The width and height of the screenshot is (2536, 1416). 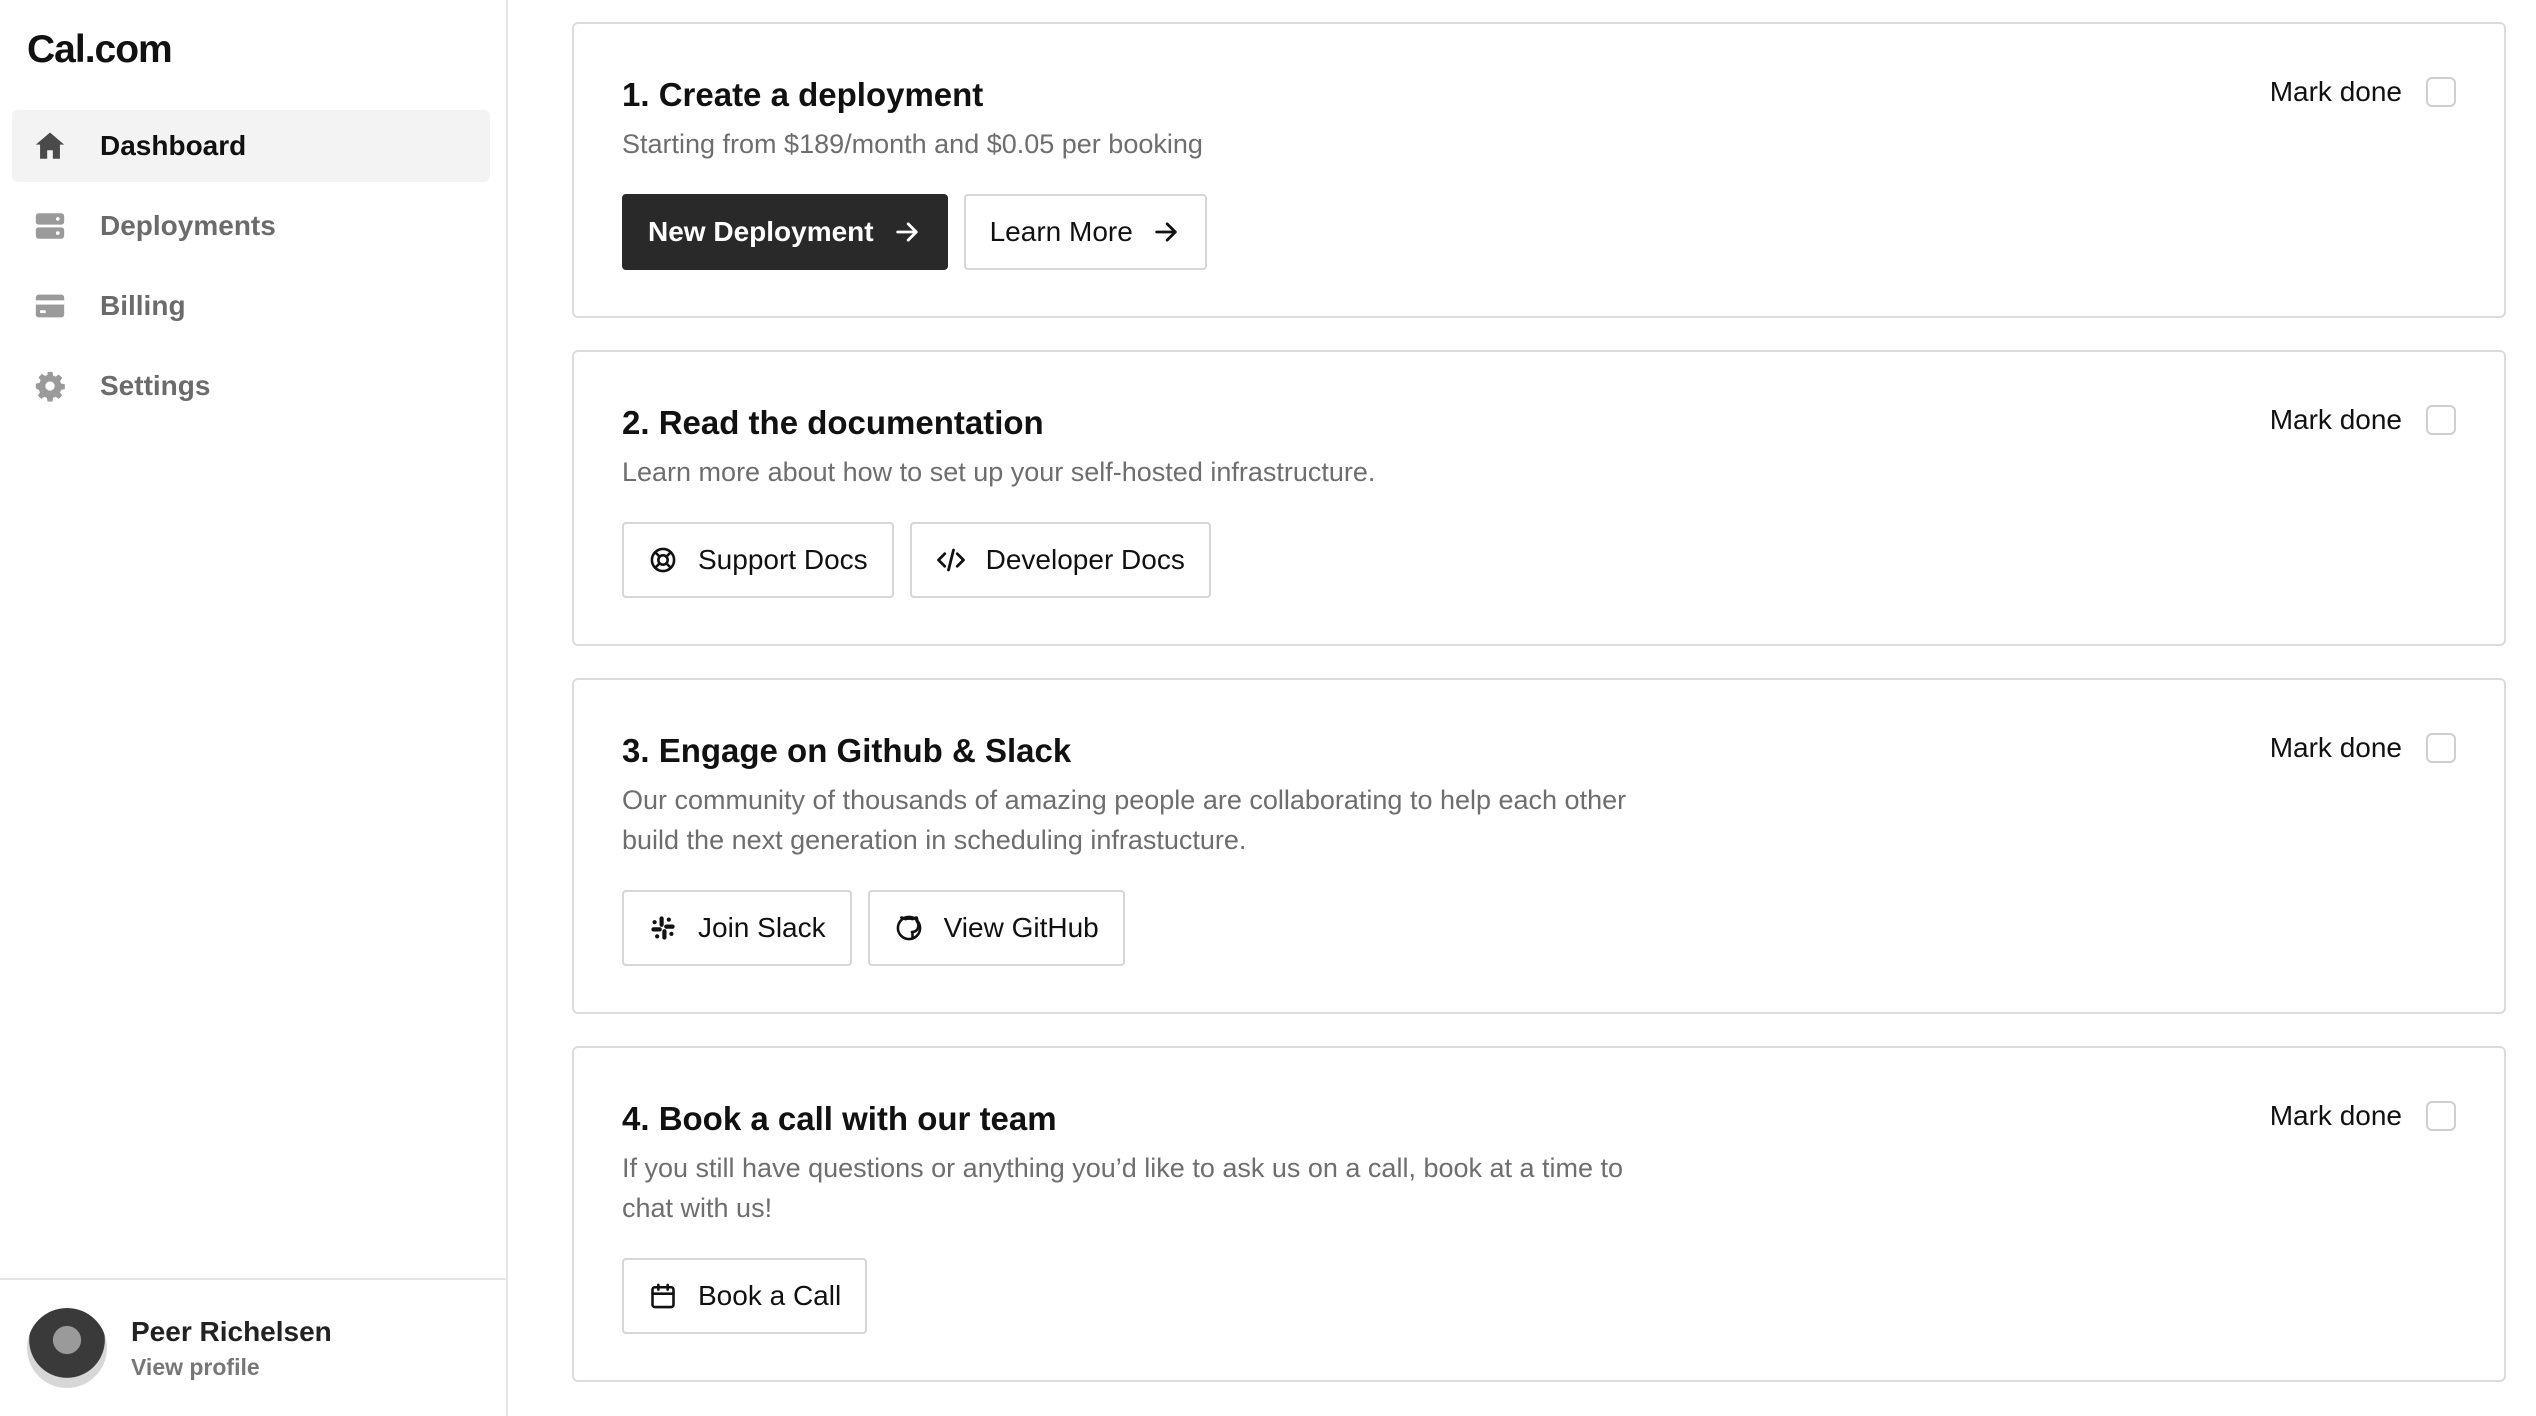 What do you see at coordinates (1539, 928) in the screenshot?
I see `button-row: Join Slack View GitHub` at bounding box center [1539, 928].